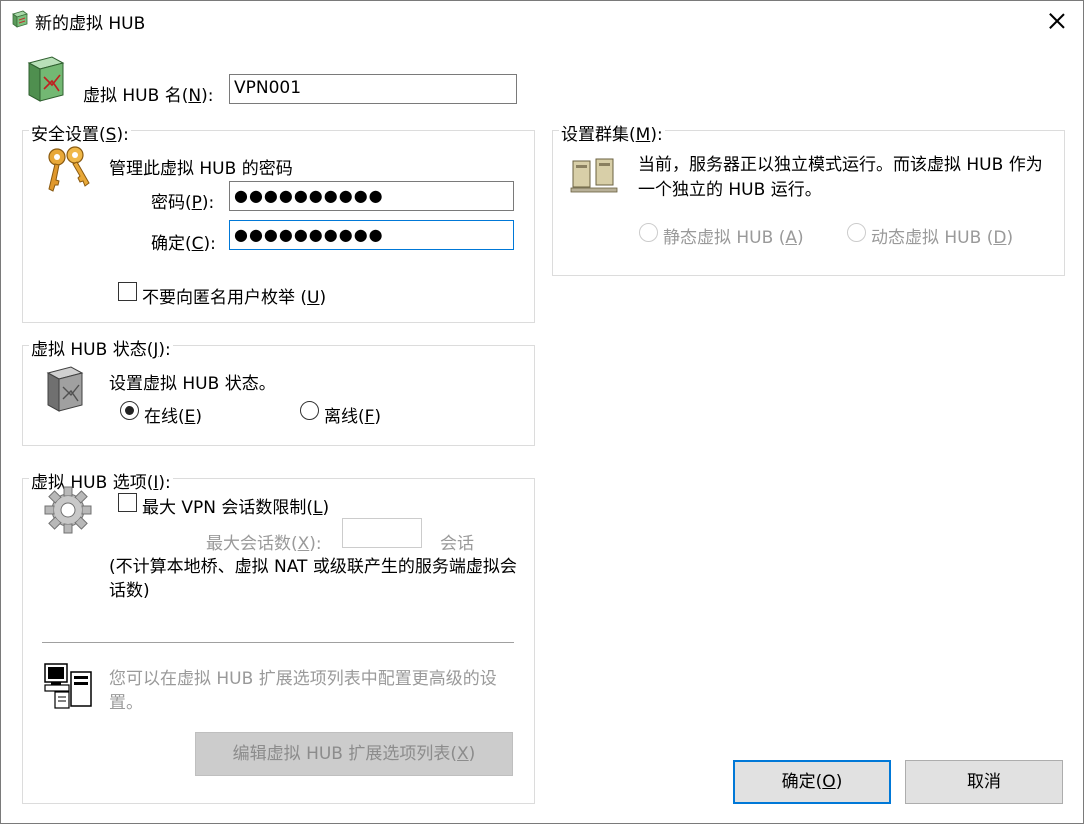 The image size is (1084, 824). I want to click on hub-name-input: VPN001, so click(373, 89).